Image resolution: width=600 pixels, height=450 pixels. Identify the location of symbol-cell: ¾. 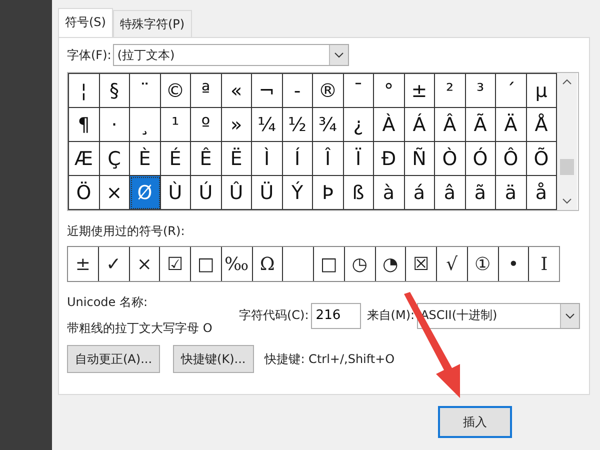
(328, 125).